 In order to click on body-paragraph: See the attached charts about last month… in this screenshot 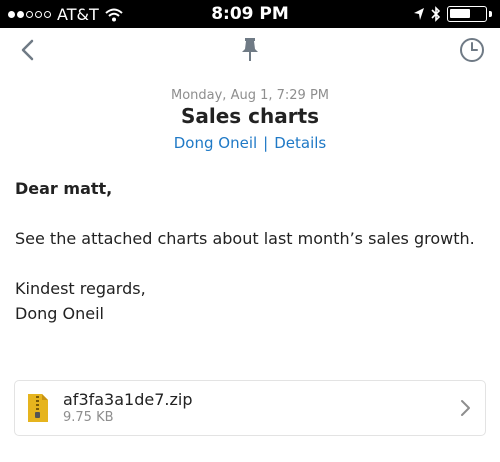, I will do `click(245, 238)`.